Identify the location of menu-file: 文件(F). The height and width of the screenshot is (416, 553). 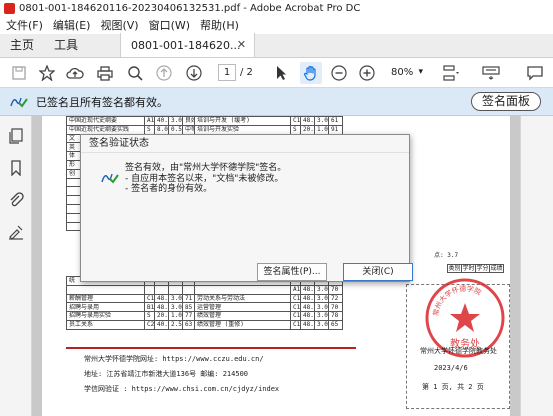
(24, 25).